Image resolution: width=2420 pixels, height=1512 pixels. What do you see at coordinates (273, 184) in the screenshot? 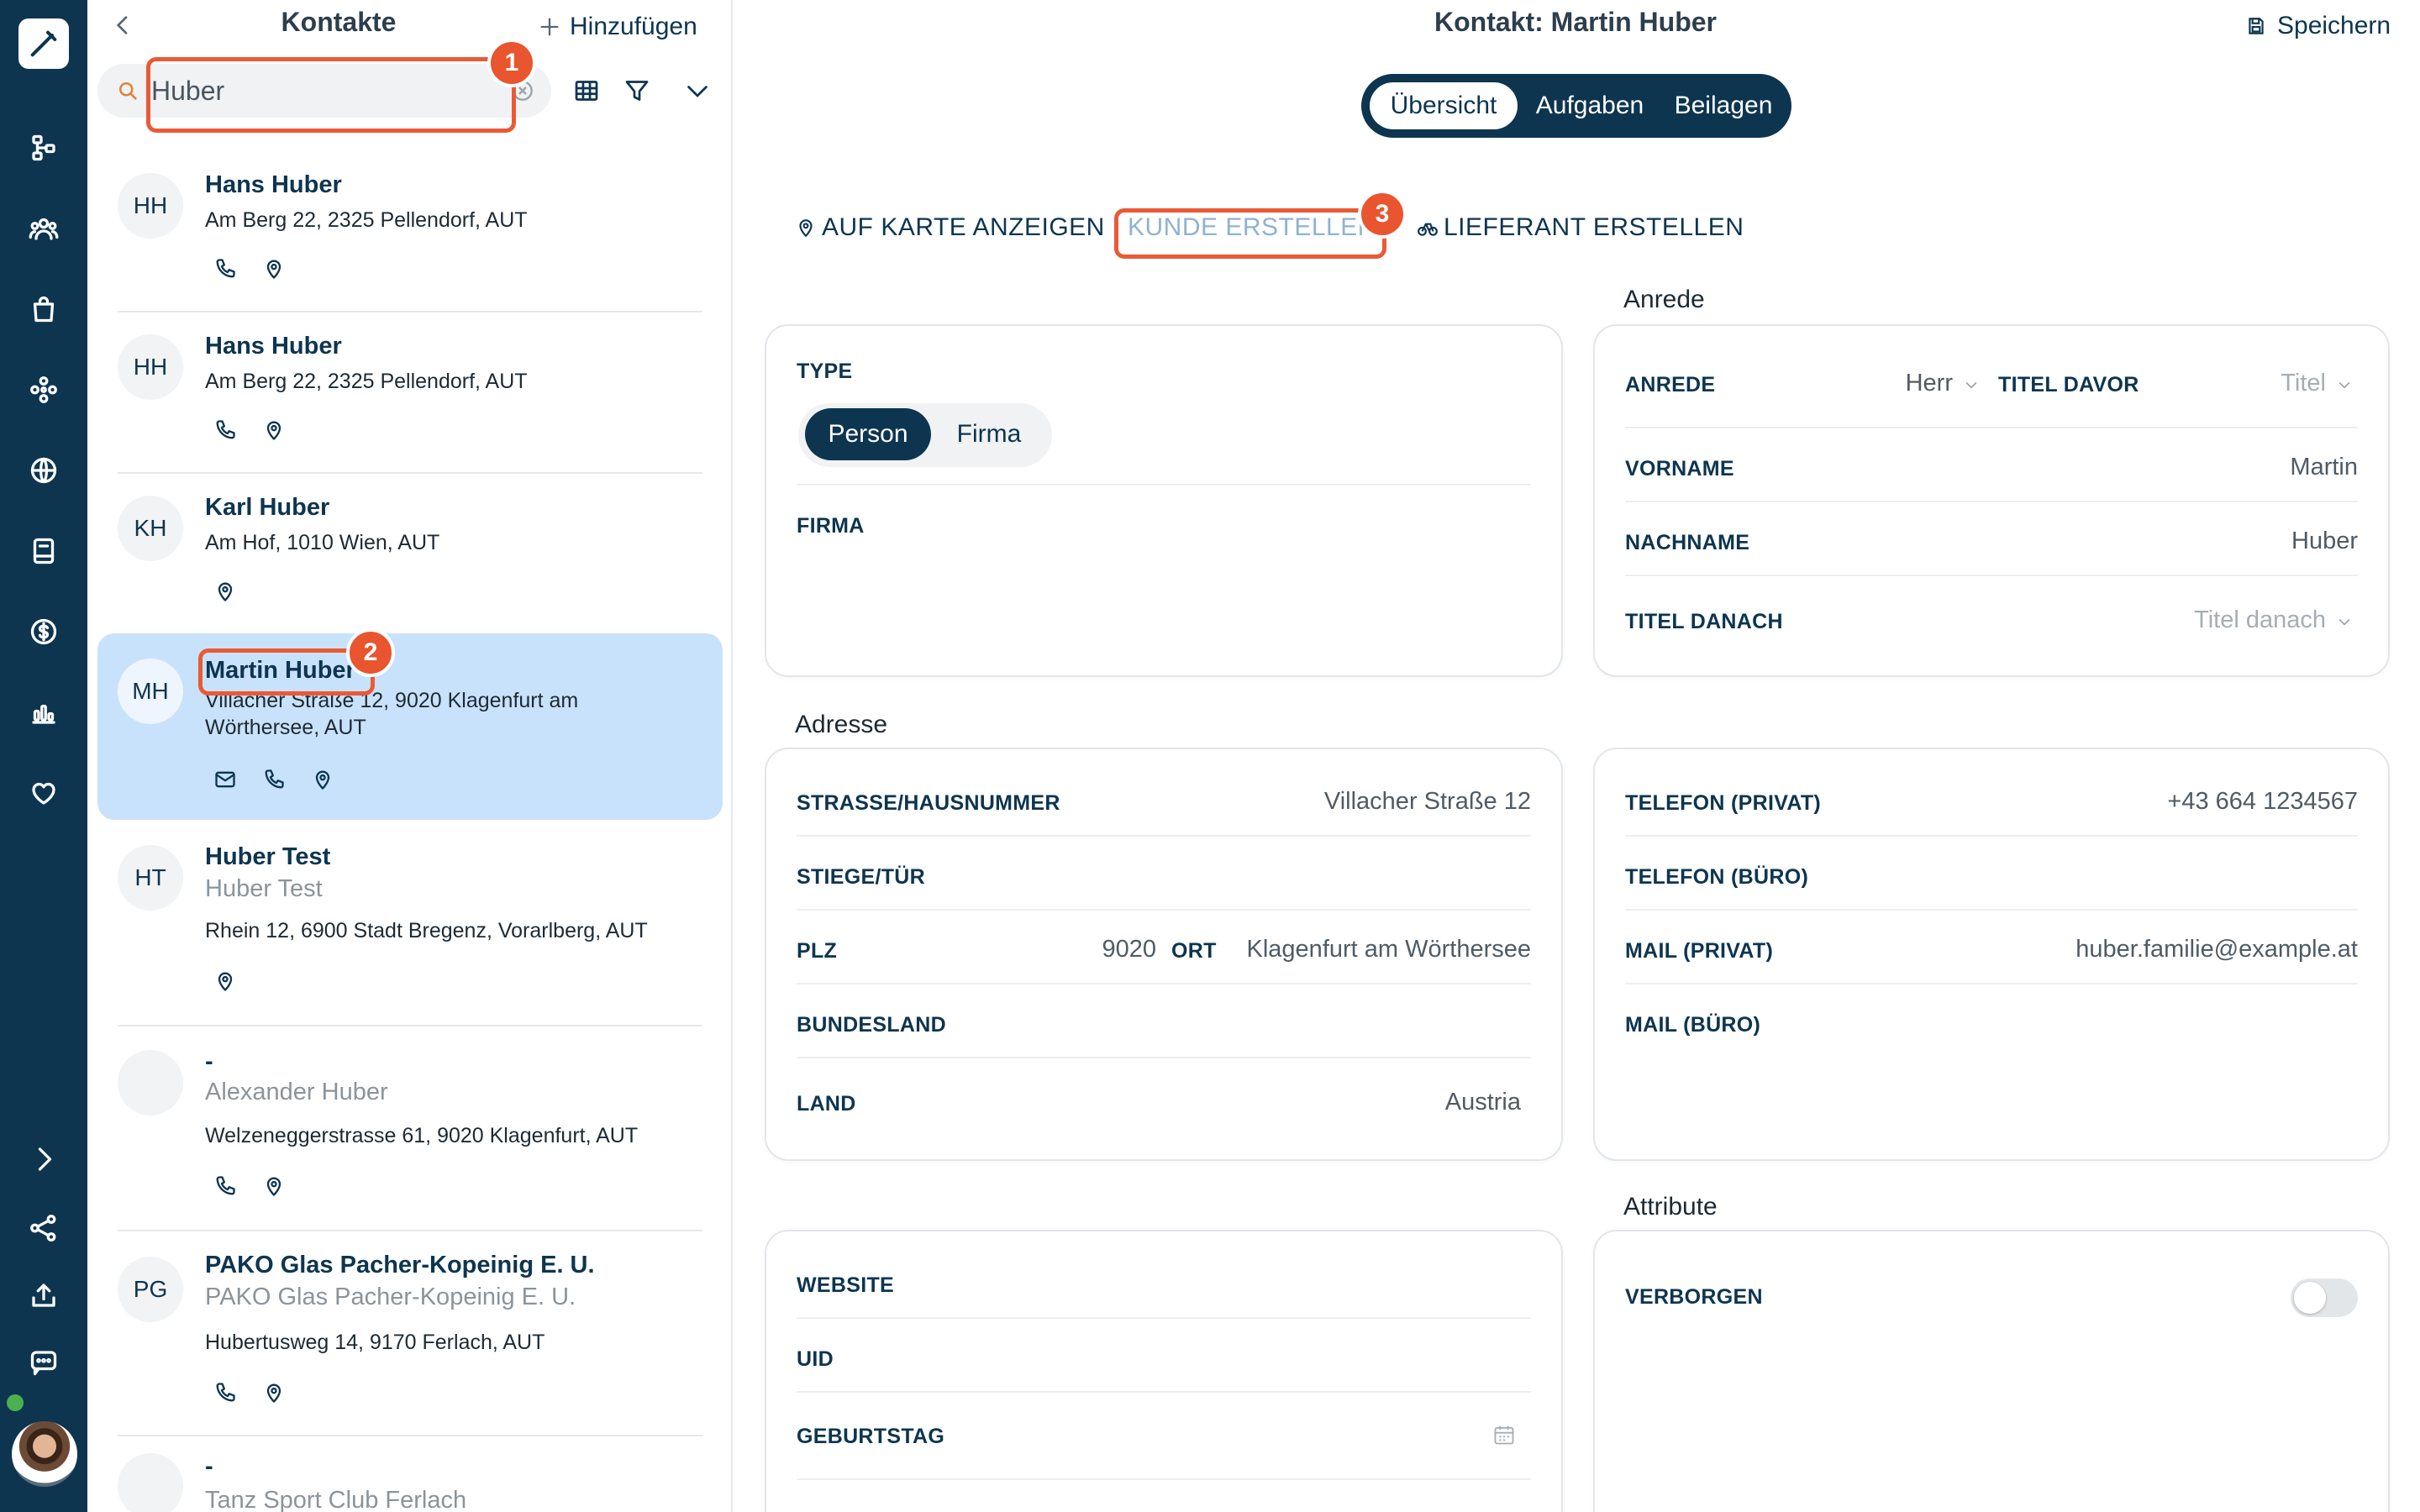
I see `contact-name: Hans Huber` at bounding box center [273, 184].